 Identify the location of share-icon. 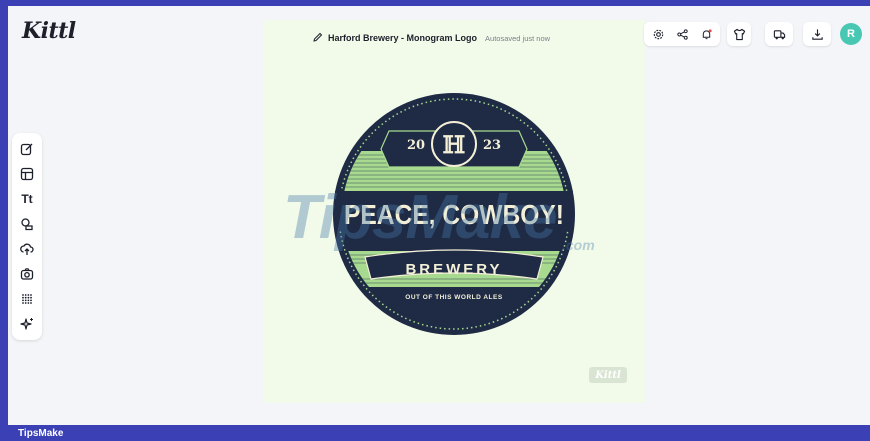
(682, 34).